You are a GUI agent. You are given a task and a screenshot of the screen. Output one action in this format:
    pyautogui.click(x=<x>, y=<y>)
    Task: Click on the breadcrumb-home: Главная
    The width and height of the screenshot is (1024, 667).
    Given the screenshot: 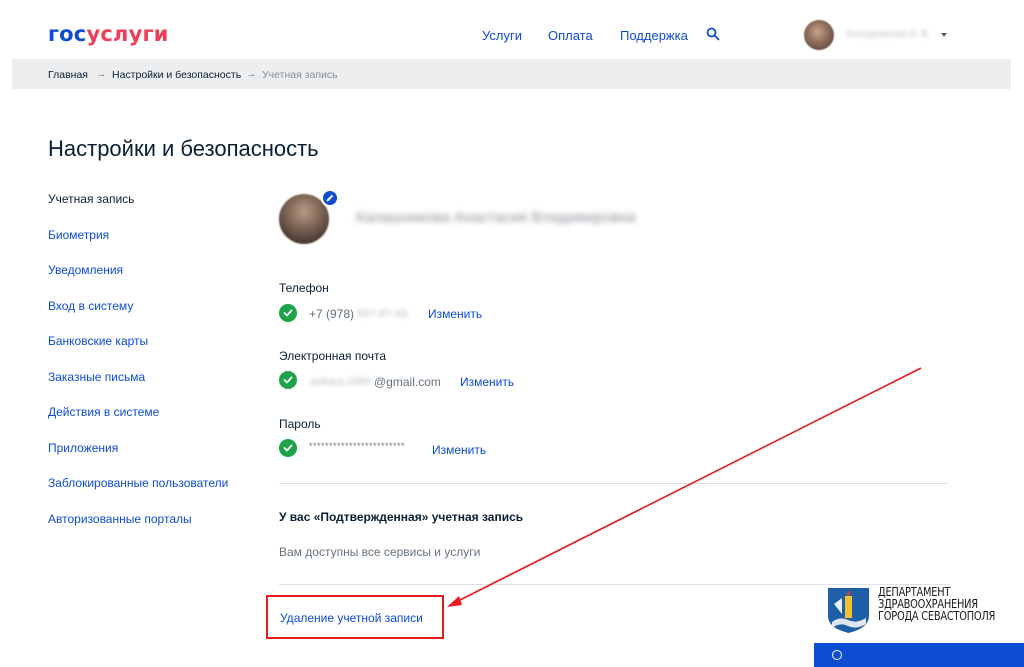 What is the action you would take?
    pyautogui.click(x=68, y=75)
    